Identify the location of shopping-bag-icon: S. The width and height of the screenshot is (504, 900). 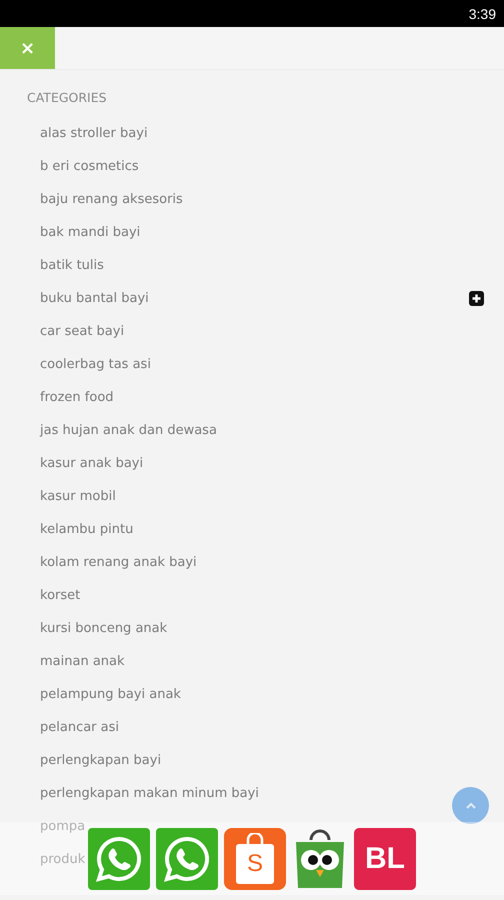
(255, 859).